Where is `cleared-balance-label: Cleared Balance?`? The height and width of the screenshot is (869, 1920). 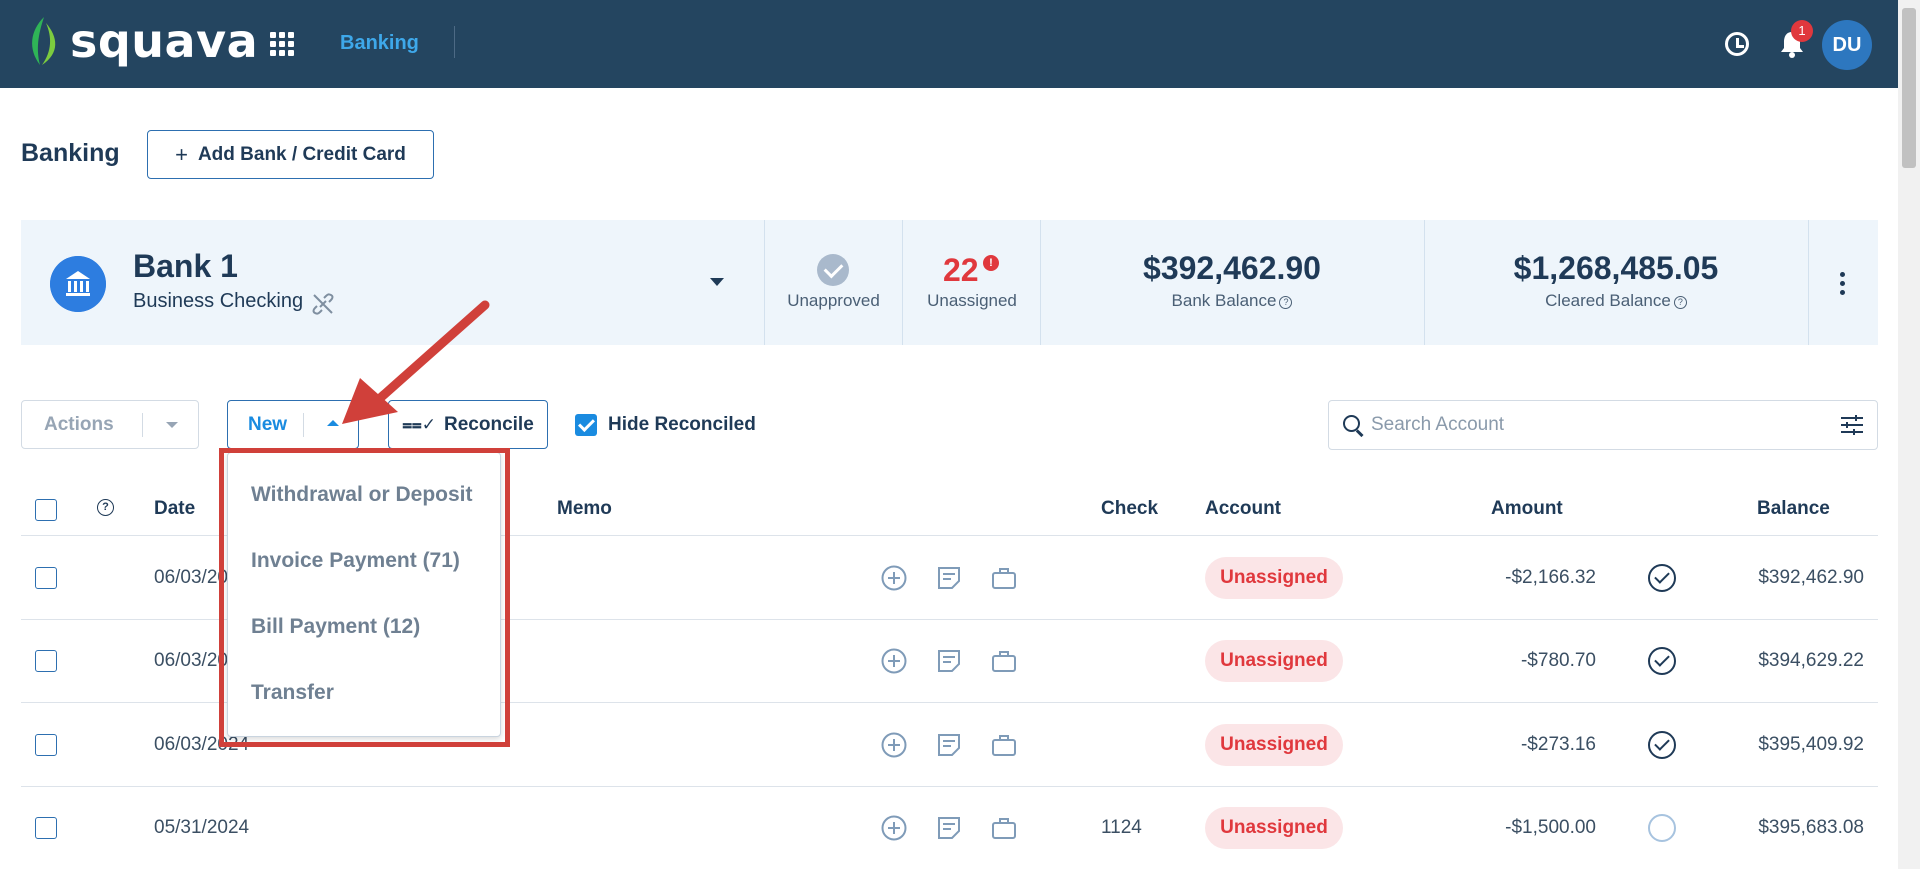 cleared-balance-label: Cleared Balance? is located at coordinates (1616, 301).